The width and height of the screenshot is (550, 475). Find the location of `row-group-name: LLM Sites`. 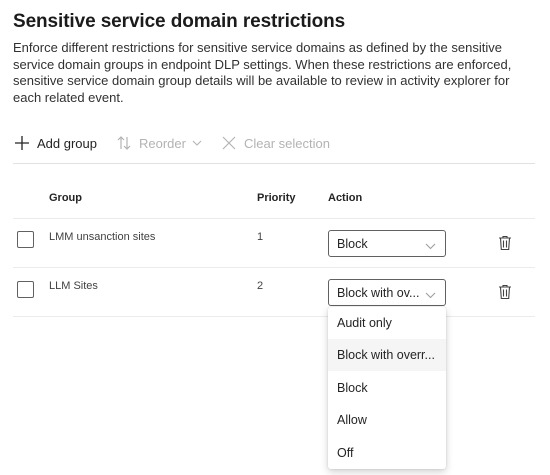

row-group-name: LLM Sites is located at coordinates (73, 286).